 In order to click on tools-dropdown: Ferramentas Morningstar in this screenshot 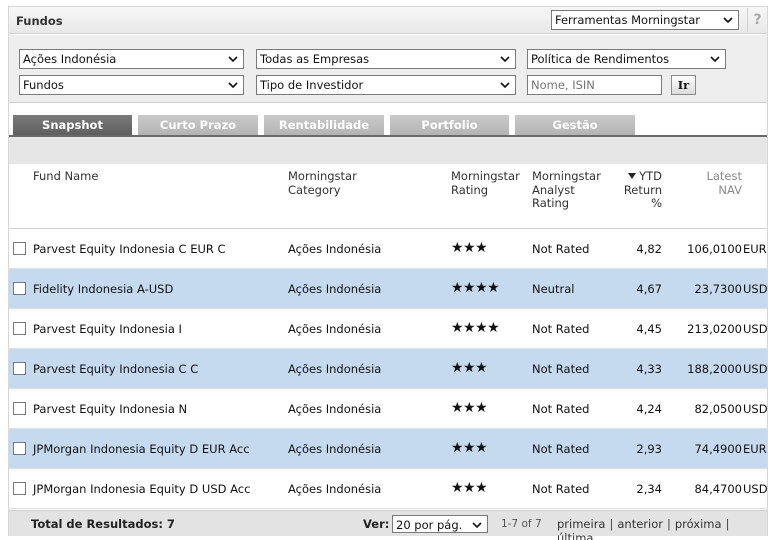, I will do `click(645, 20)`.